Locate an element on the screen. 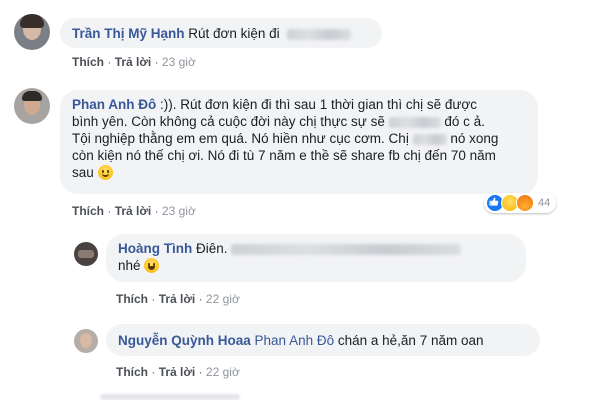  reaction-count: 44 is located at coordinates (544, 203).